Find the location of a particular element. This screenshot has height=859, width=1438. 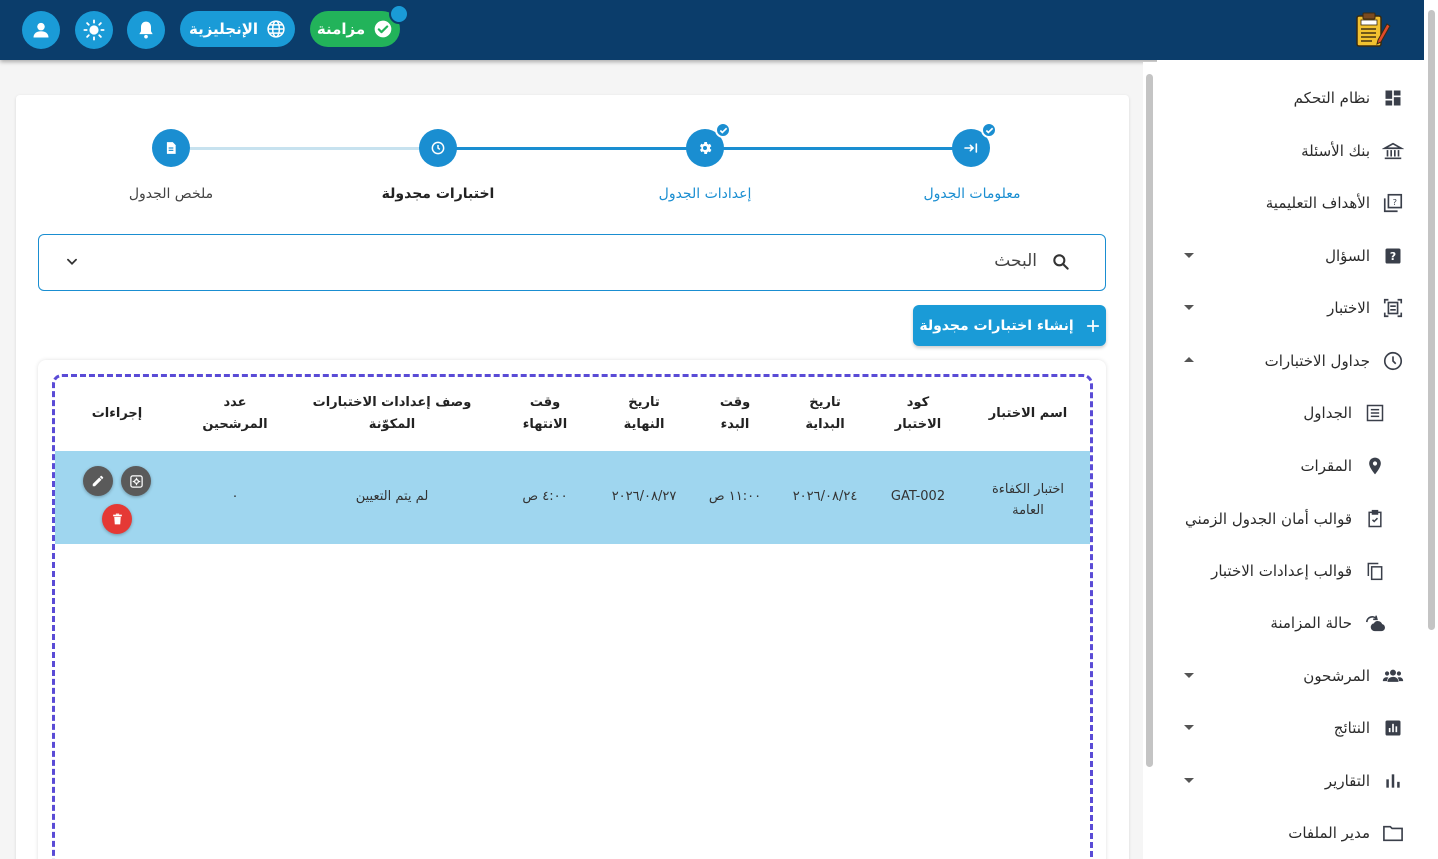

column-header-settings-description: وصف إعدادات الاختبارات المكوّنة is located at coordinates (392, 413).